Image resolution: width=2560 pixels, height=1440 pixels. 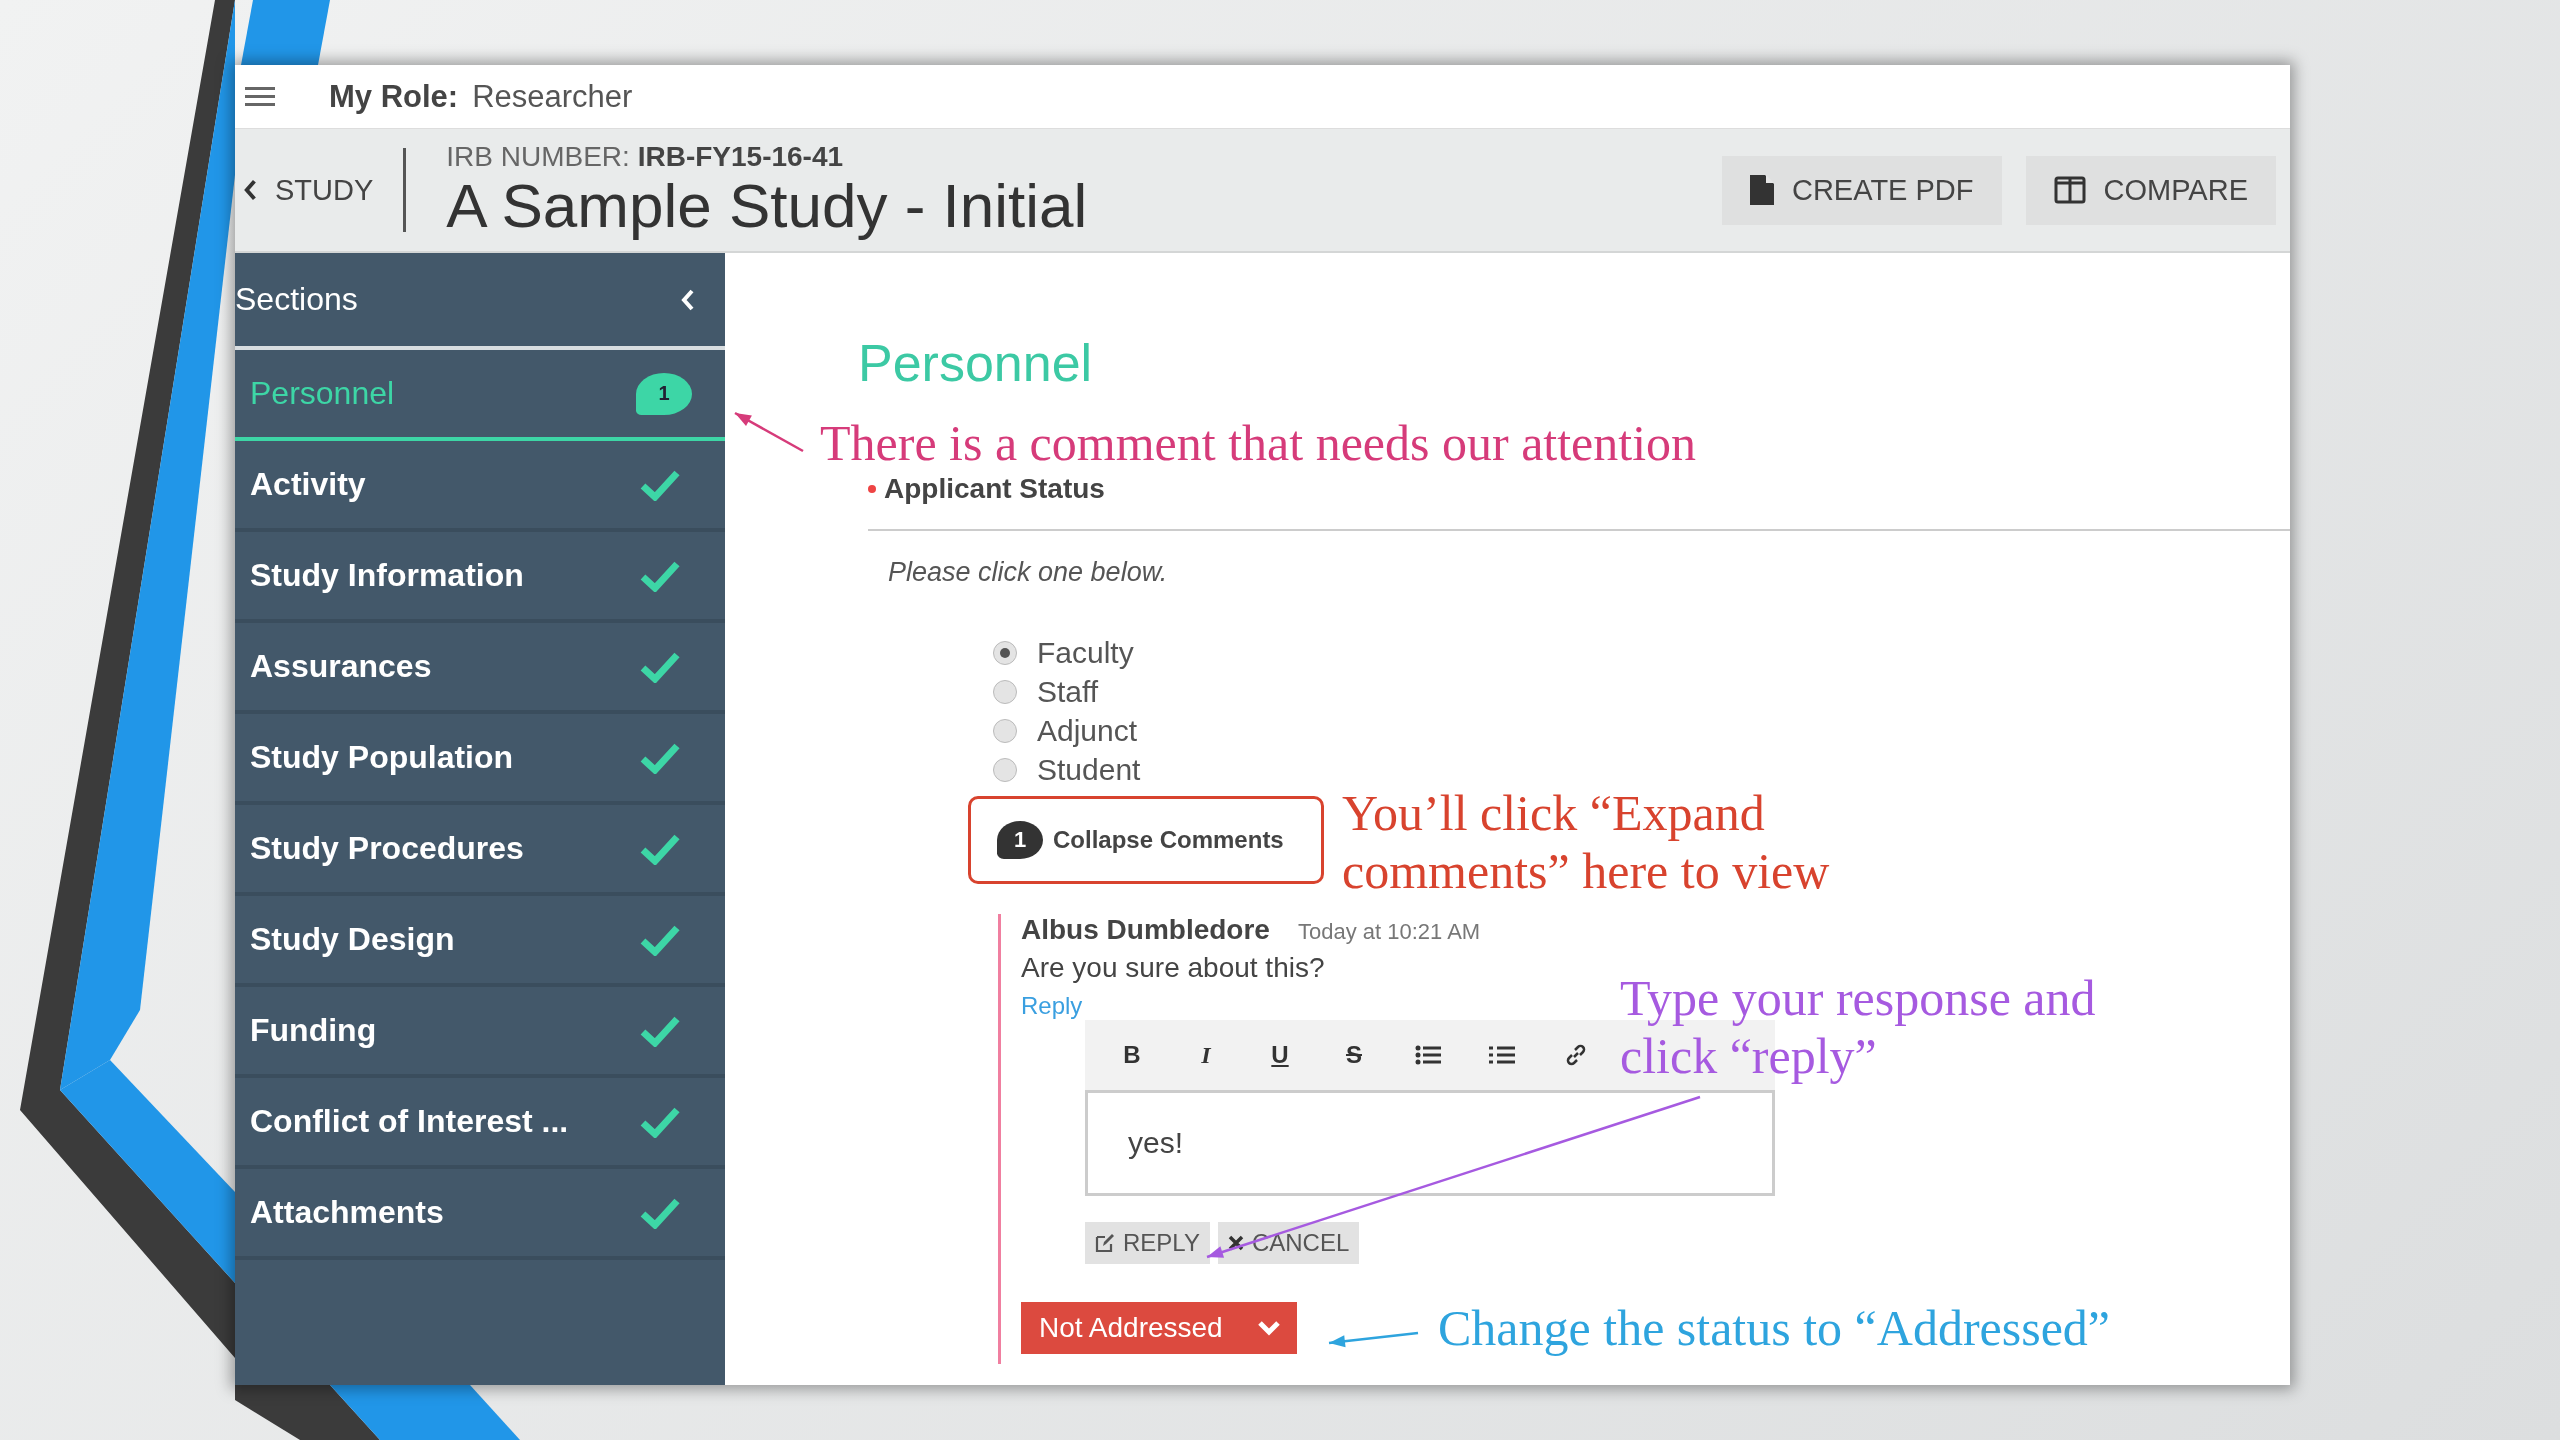 I want to click on bold-tool-button: B, so click(x=1132, y=1055).